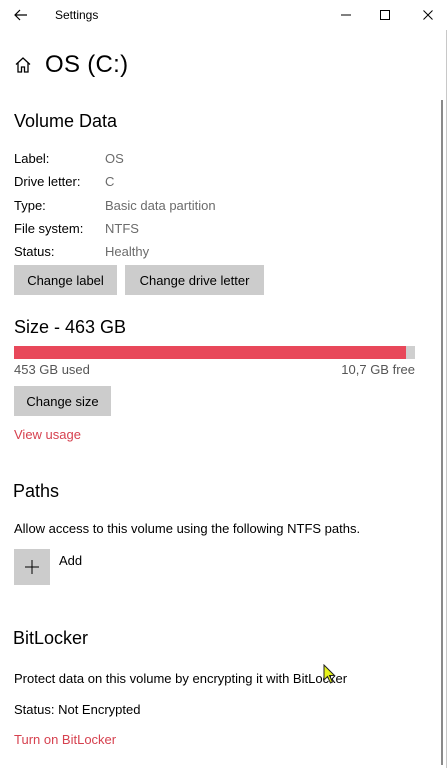 Image resolution: width=447 pixels, height=768 pixels. Describe the element at coordinates (66, 121) in the screenshot. I see `volume-data-heading: Volume Data` at that location.